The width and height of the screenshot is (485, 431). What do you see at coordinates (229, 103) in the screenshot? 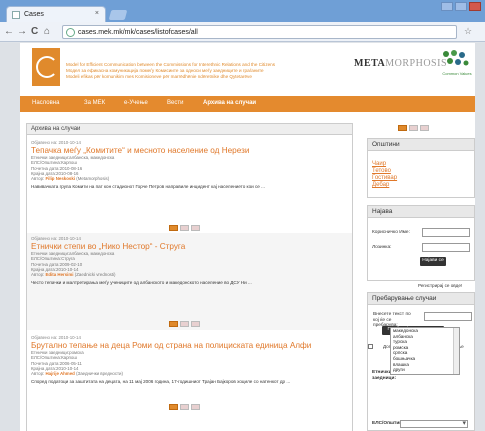
I see `menu-case-archive: Архива на случаи` at bounding box center [229, 103].